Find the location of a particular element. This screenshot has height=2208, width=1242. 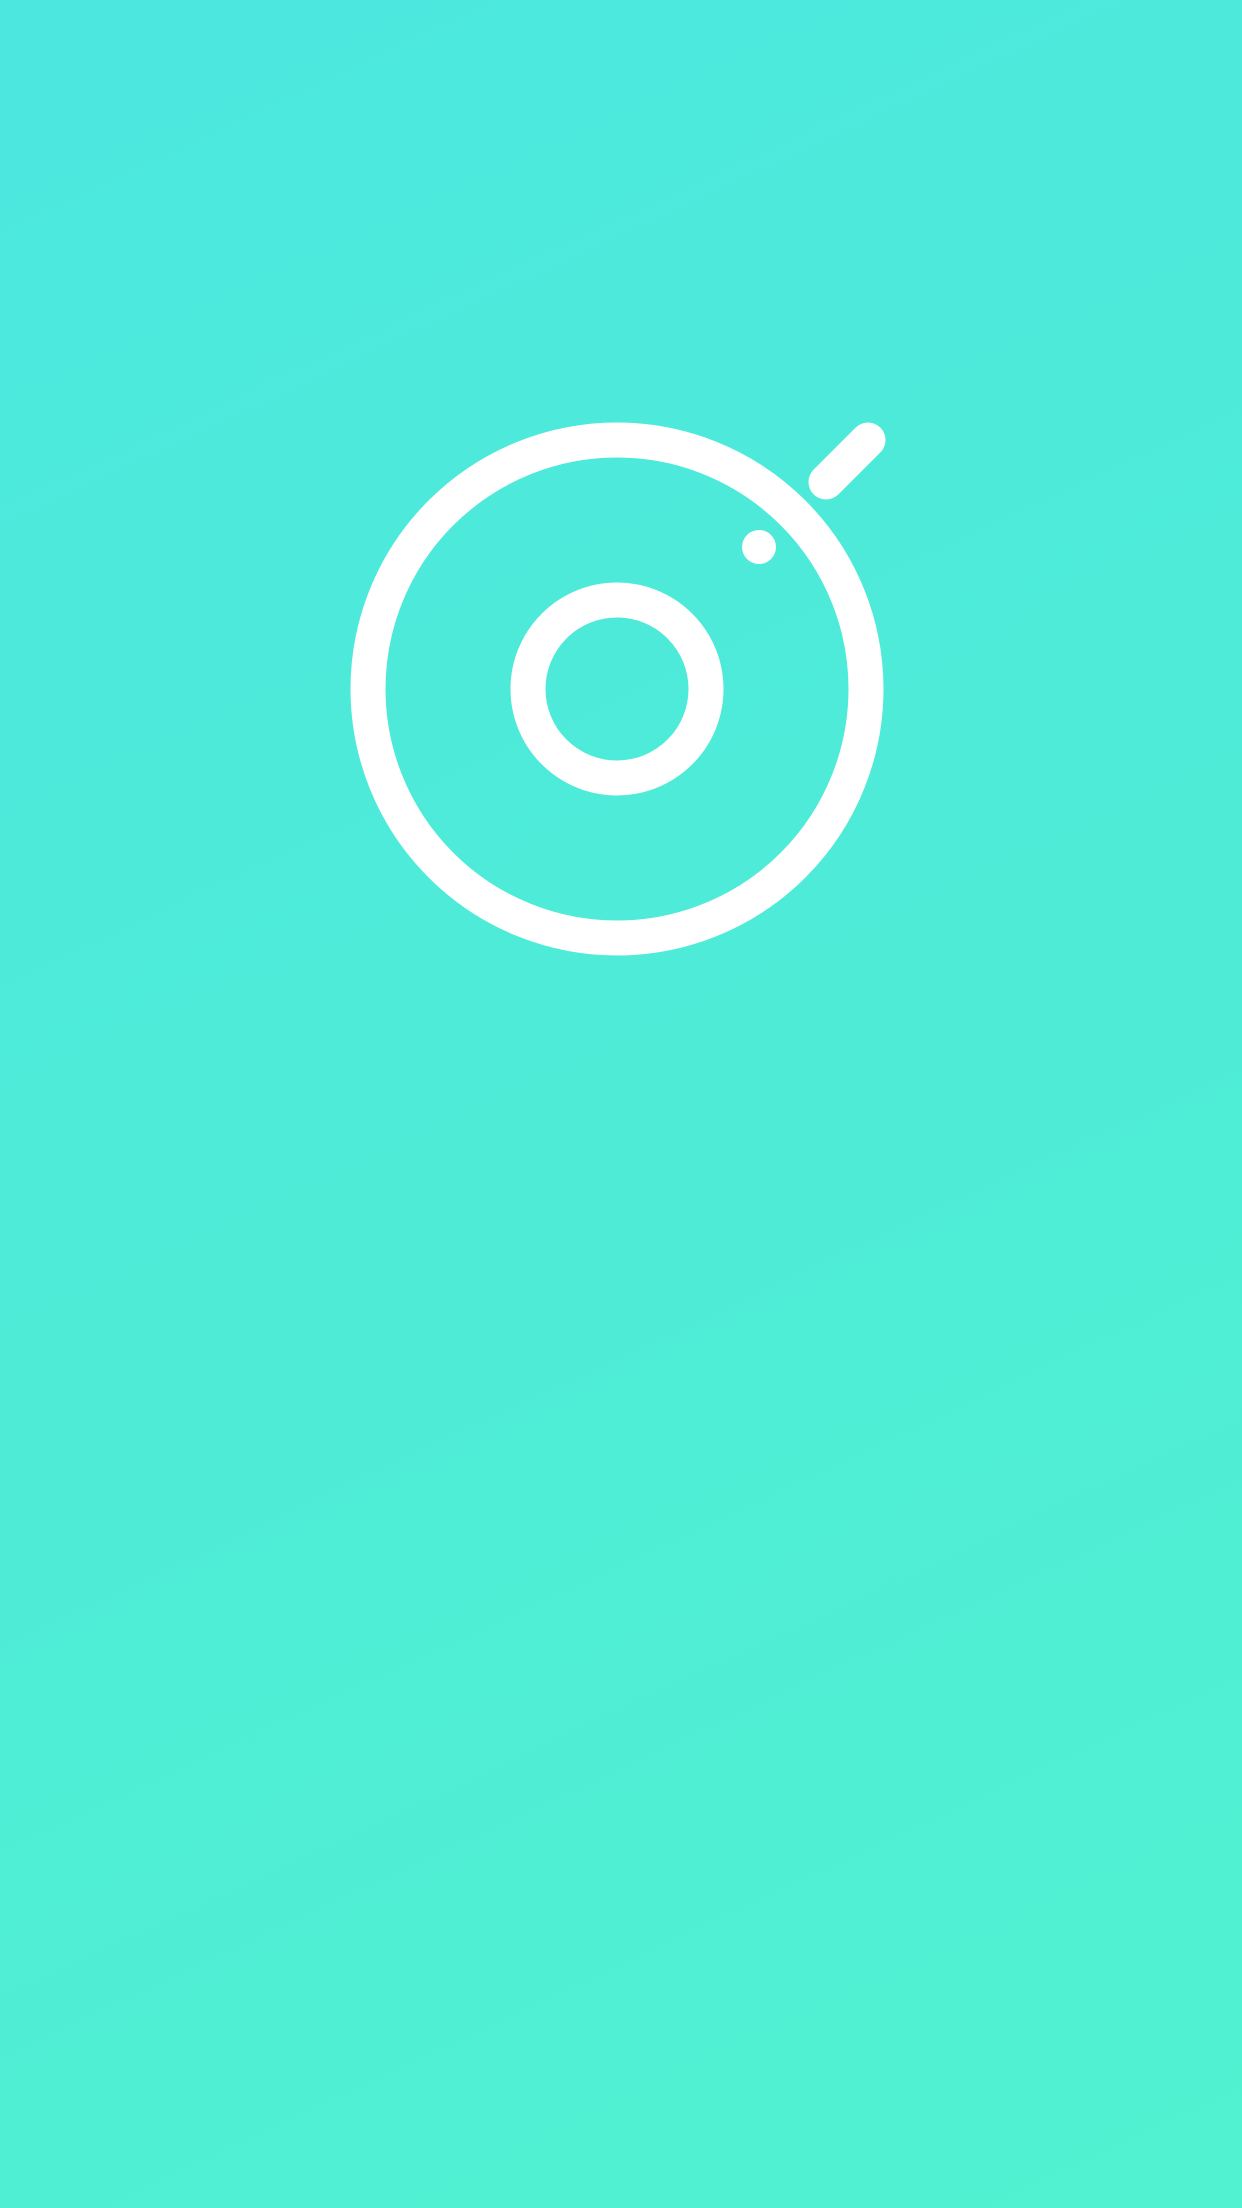

flash-mark is located at coordinates (847, 461).